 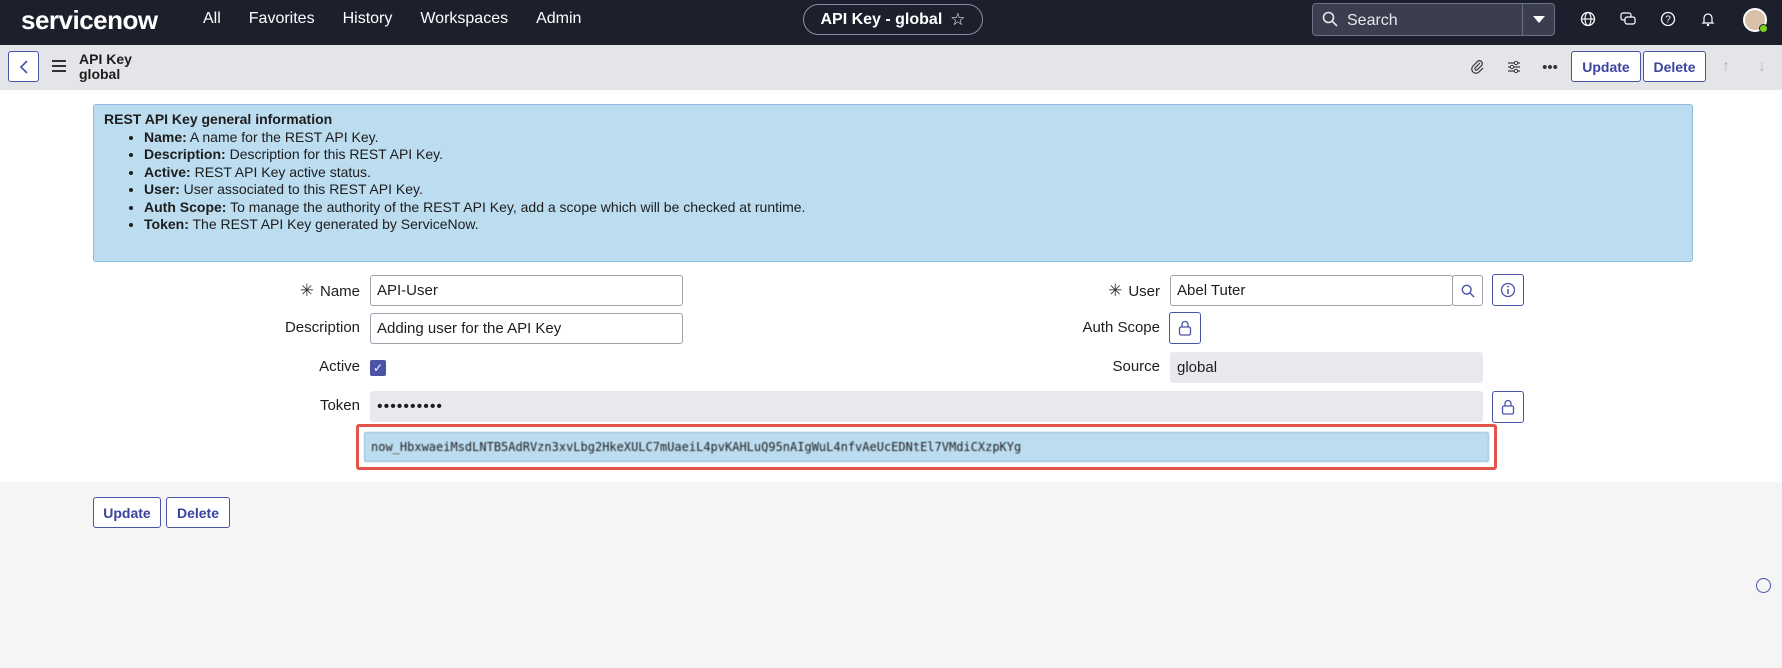 What do you see at coordinates (1726, 67) in the screenshot?
I see `previous-record-arrow-icon: ↑` at bounding box center [1726, 67].